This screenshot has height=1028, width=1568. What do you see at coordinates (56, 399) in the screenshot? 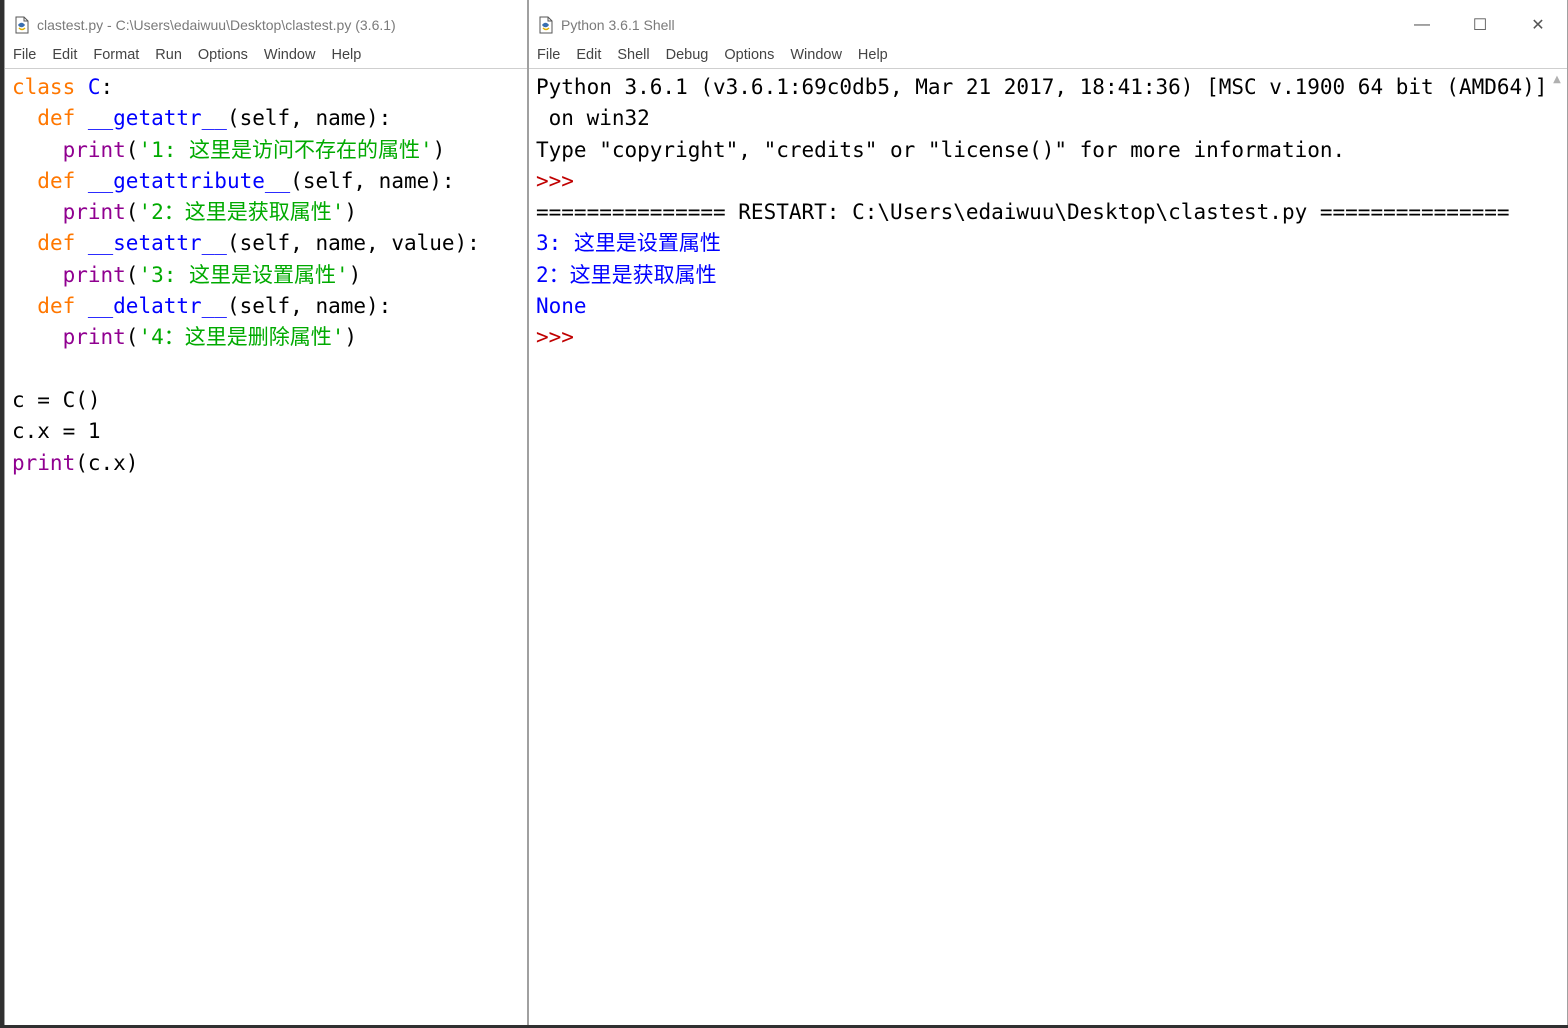
I see `code-token: c = C()` at bounding box center [56, 399].